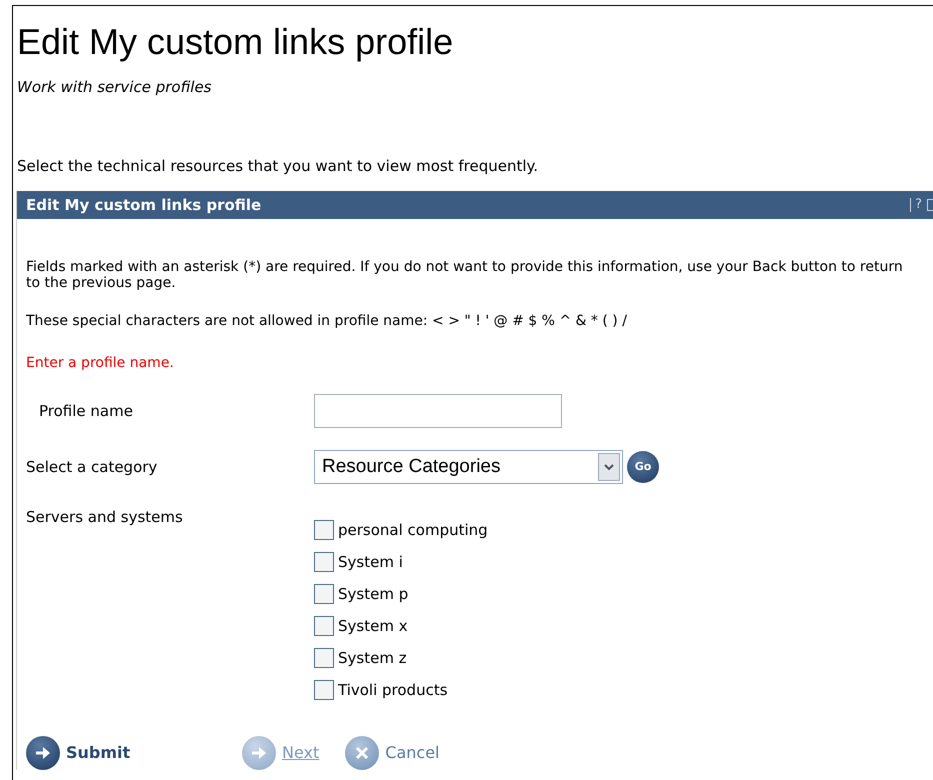 The width and height of the screenshot is (933, 780). Describe the element at coordinates (609, 467) in the screenshot. I see `chevron-down-icon` at that location.